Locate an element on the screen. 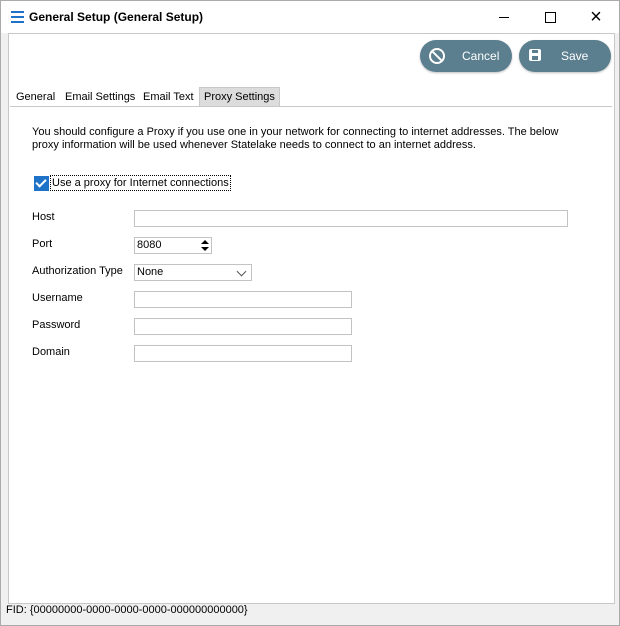  cancel-button: Cancel is located at coordinates (466, 56).